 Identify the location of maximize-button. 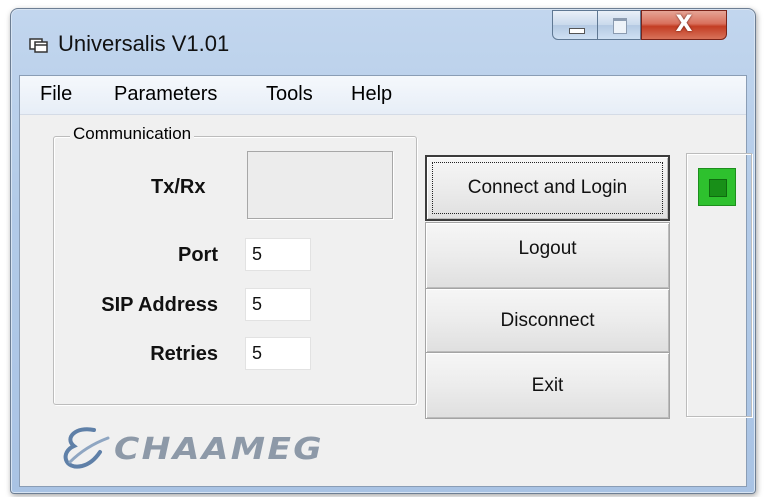
(619, 25).